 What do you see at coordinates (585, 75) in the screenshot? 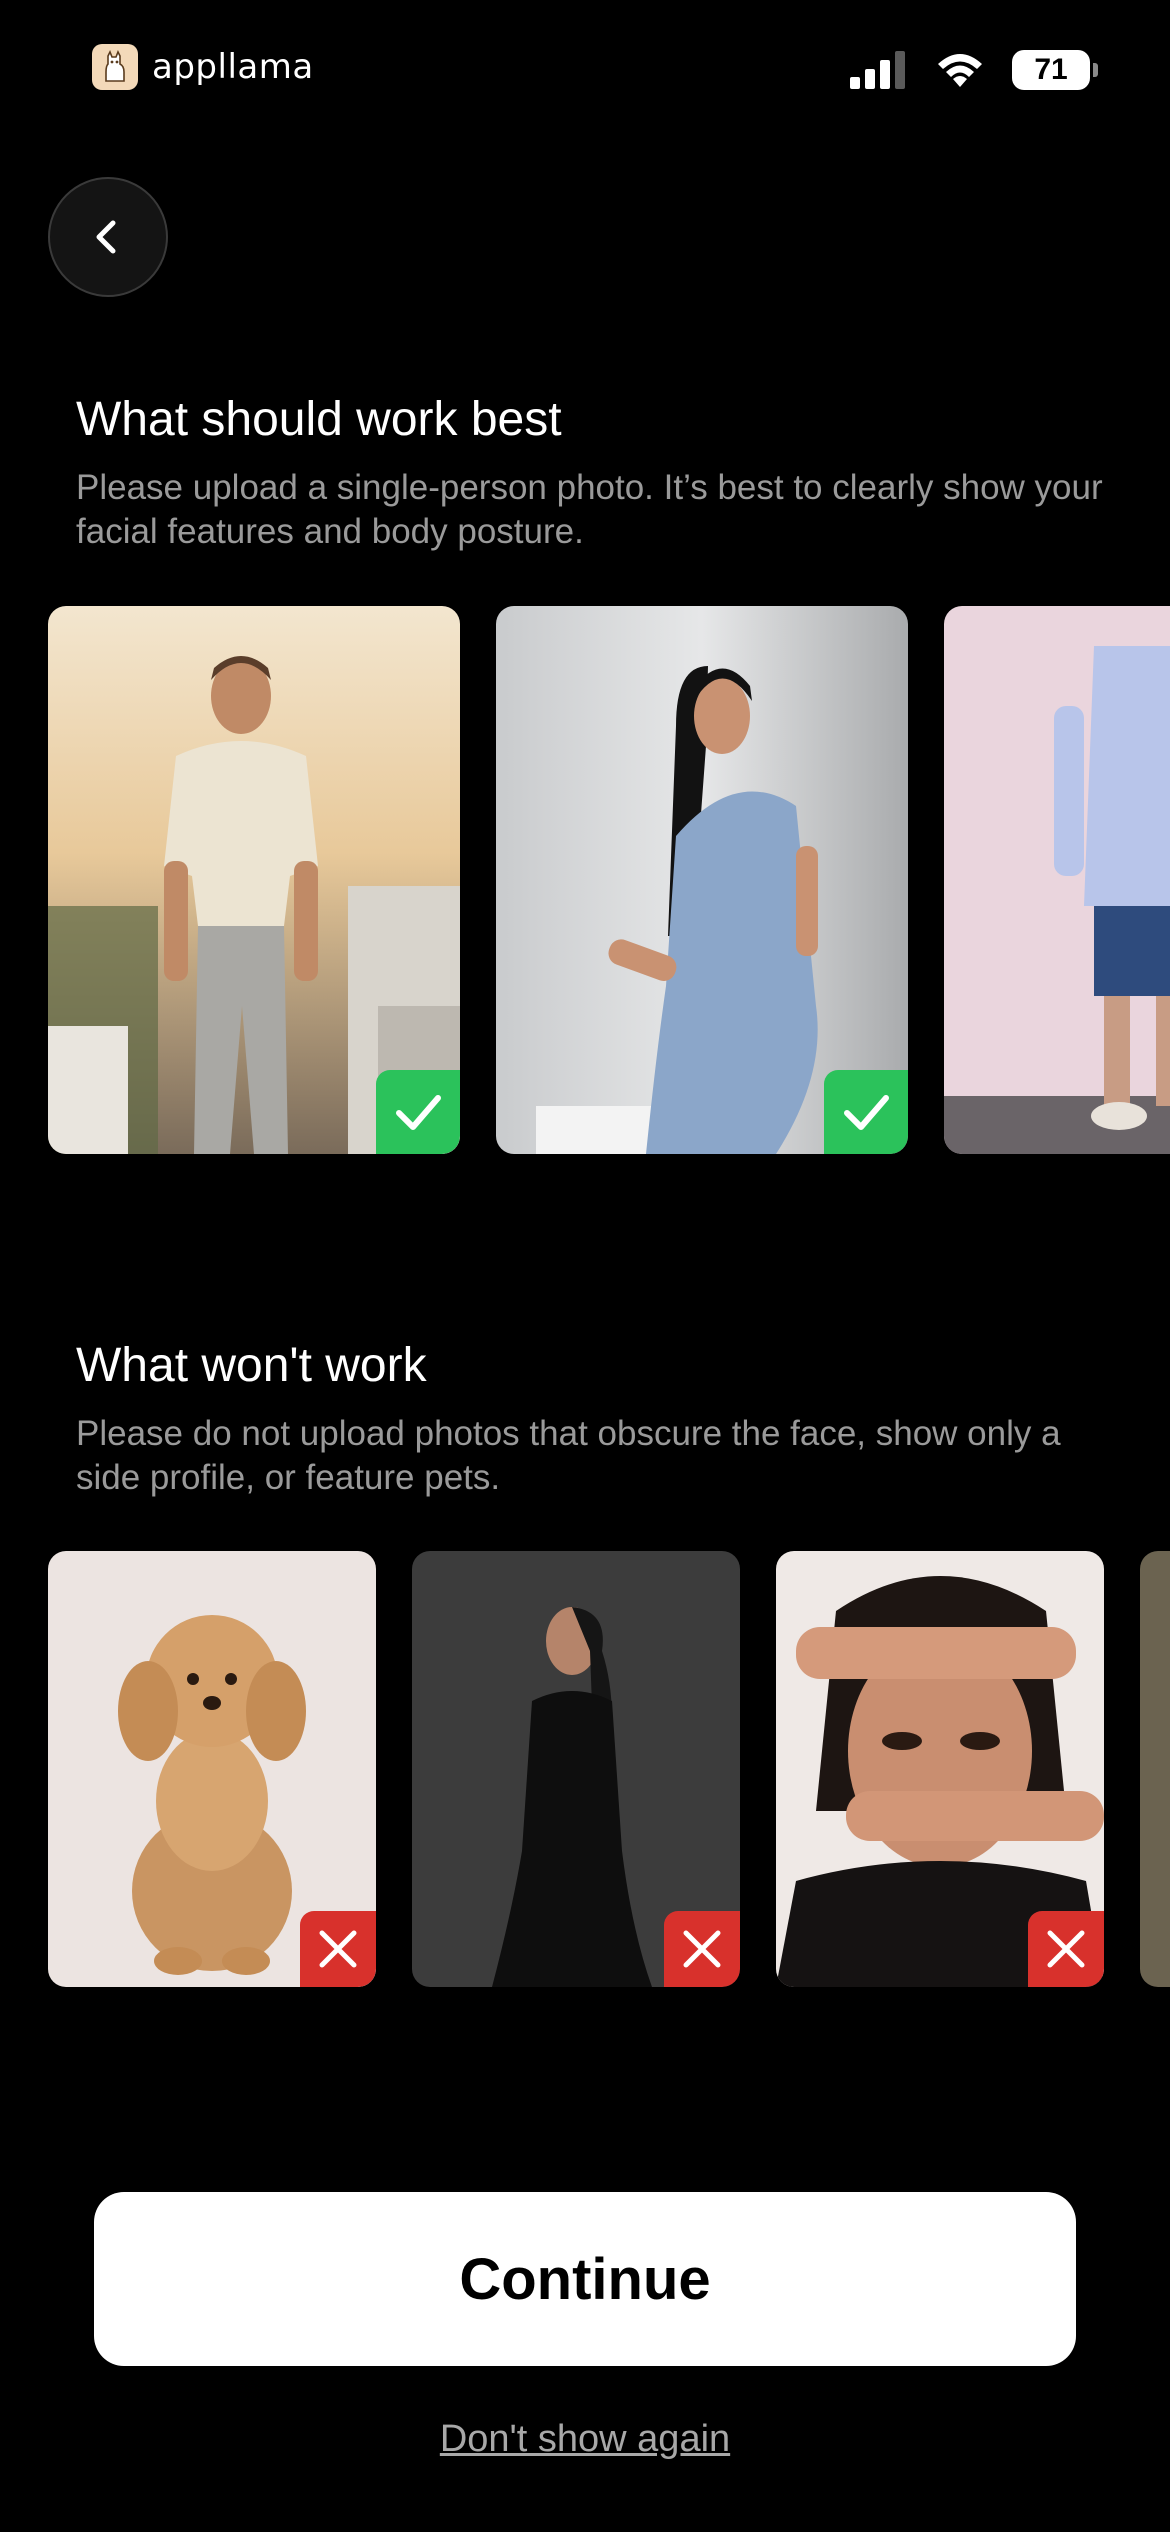
I see `status-bar: appllama 71` at bounding box center [585, 75].